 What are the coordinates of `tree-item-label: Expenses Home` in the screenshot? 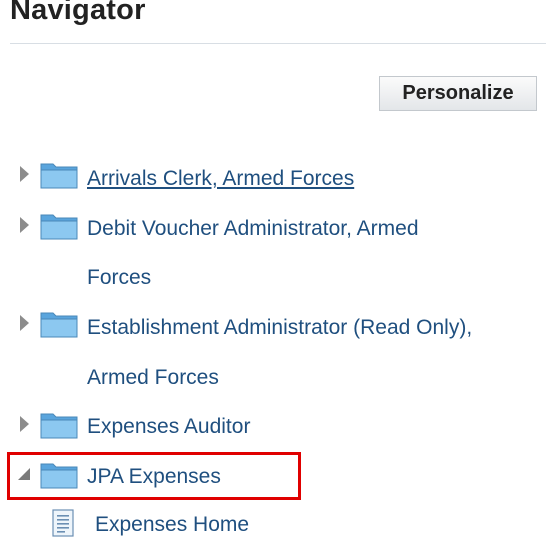 It's located at (172, 525).